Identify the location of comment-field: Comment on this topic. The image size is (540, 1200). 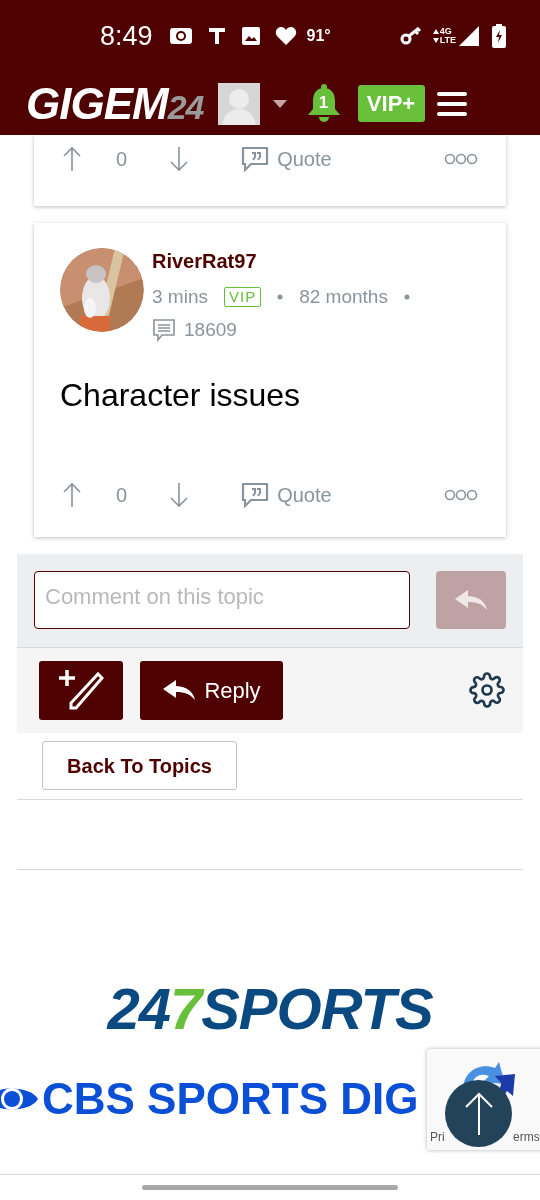
(222, 600).